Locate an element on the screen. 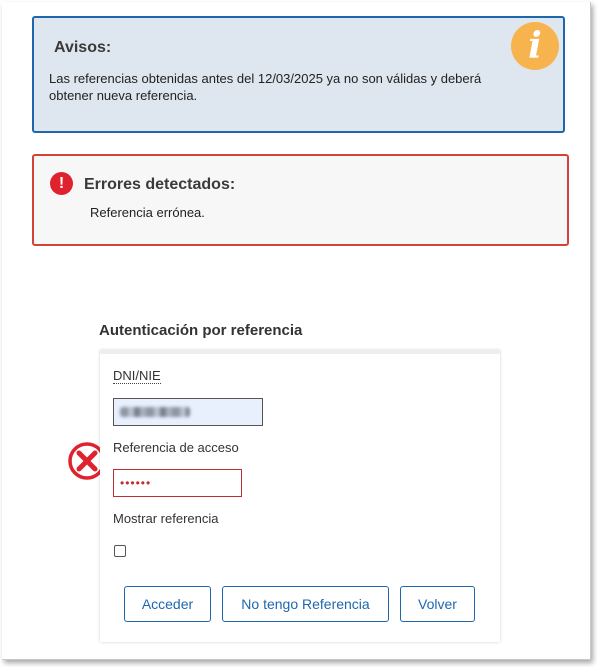 The image size is (598, 667). no-reference-button: No tengo Referencia is located at coordinates (305, 604).